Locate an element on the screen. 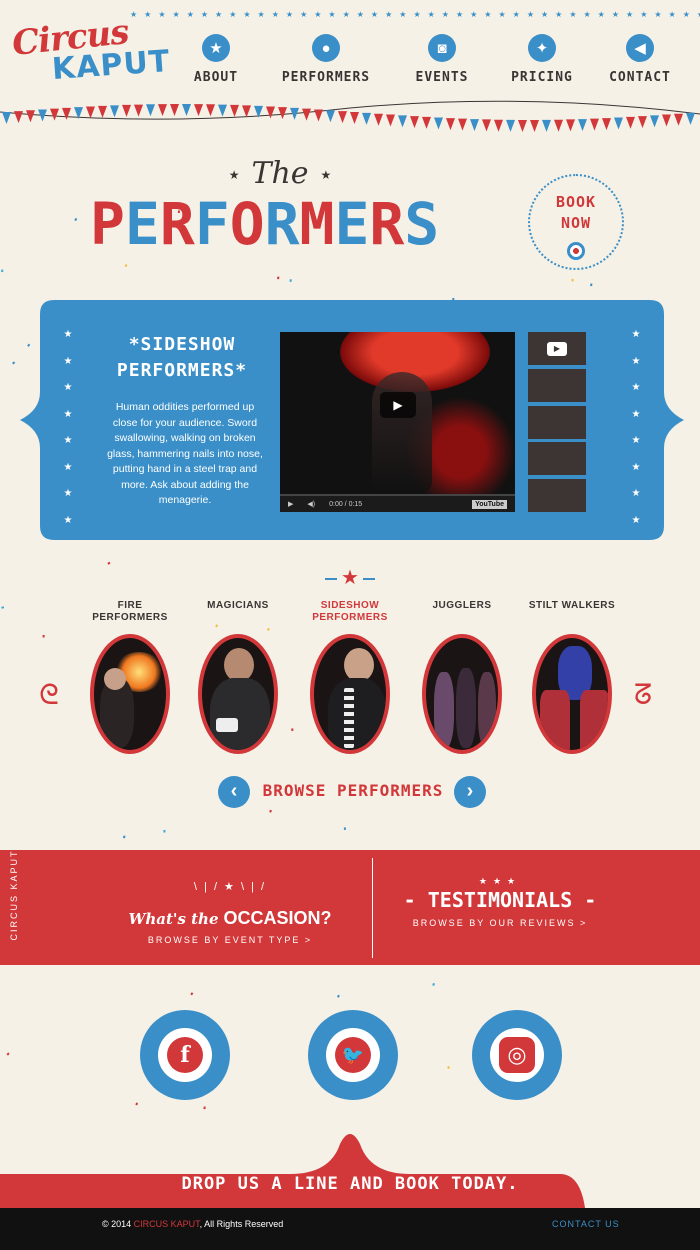  playlist-thumb: ▶ is located at coordinates (557, 348).